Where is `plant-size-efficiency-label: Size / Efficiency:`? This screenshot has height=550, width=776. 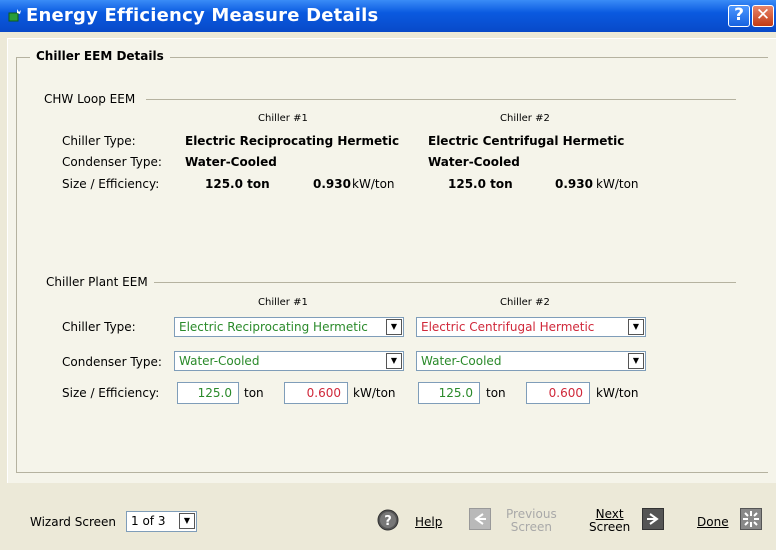
plant-size-efficiency-label: Size / Efficiency: is located at coordinates (111, 393).